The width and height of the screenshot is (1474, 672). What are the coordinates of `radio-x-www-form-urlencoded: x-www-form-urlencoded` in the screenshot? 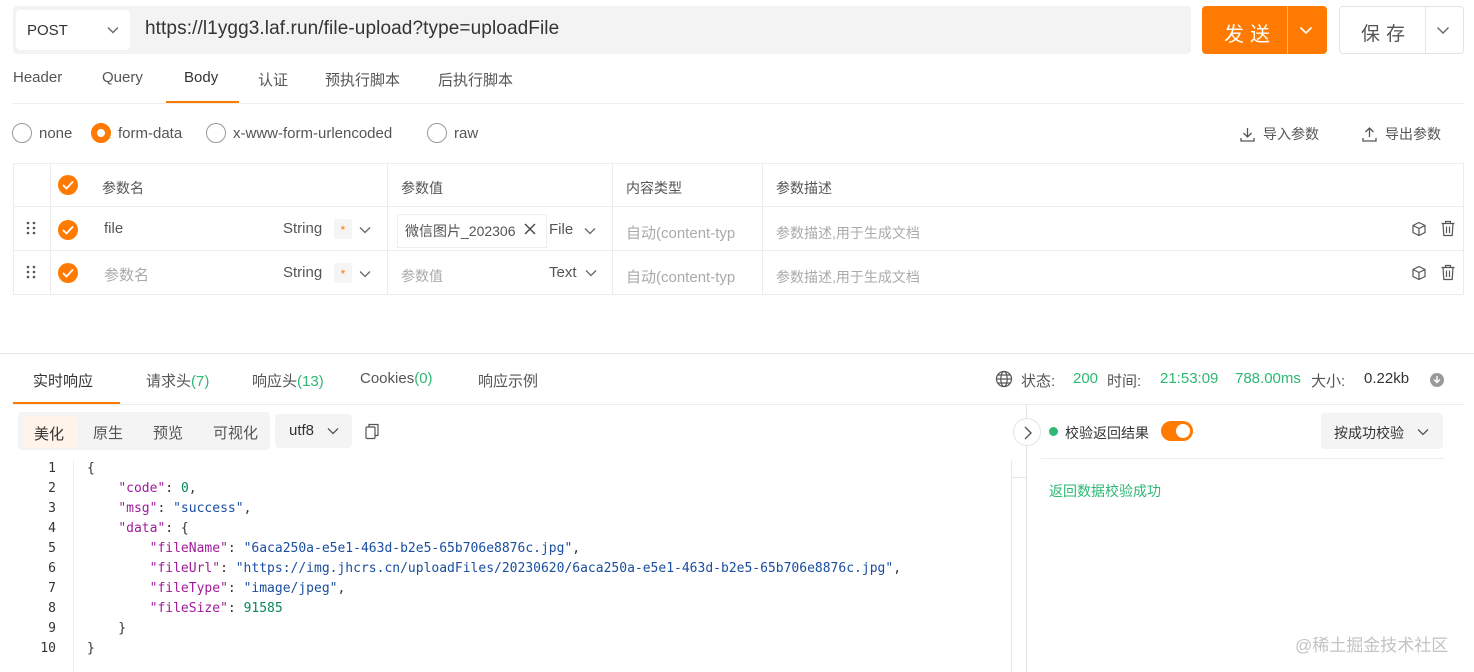 It's located at (299, 133).